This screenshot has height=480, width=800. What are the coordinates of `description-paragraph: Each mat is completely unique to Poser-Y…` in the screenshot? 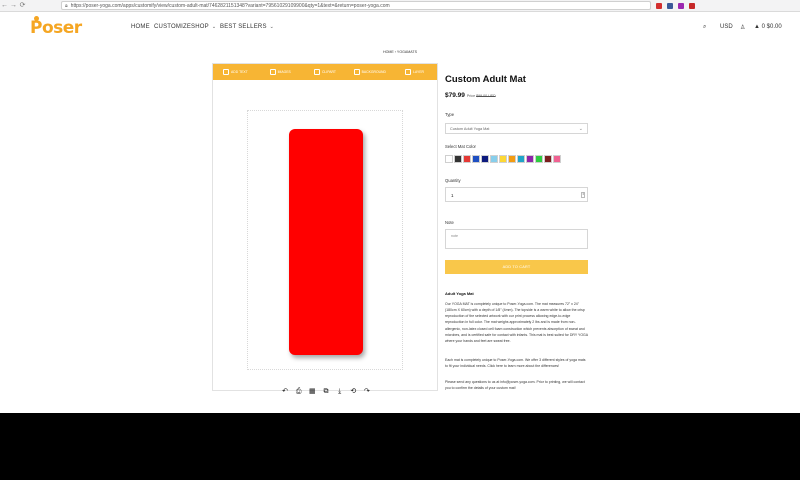 It's located at (515, 363).